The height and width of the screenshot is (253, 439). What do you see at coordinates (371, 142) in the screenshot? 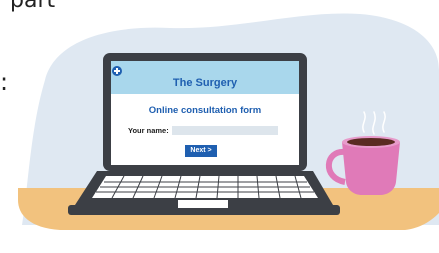
I see `coffee` at bounding box center [371, 142].